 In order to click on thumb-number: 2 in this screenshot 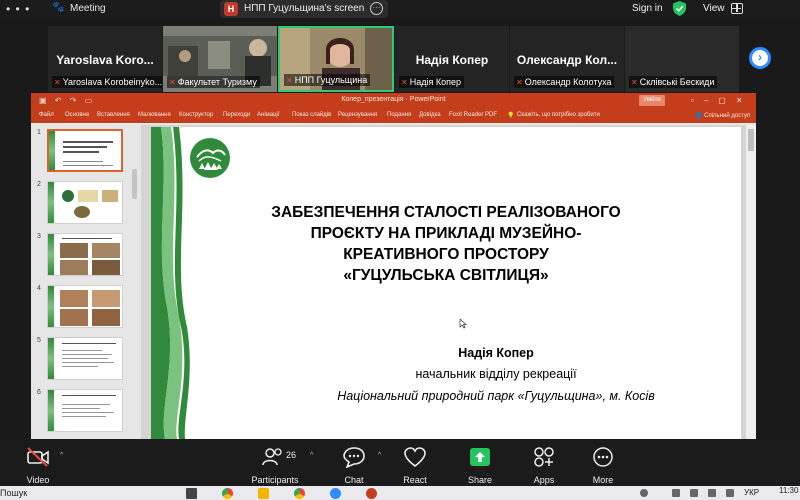, I will do `click(39, 184)`.